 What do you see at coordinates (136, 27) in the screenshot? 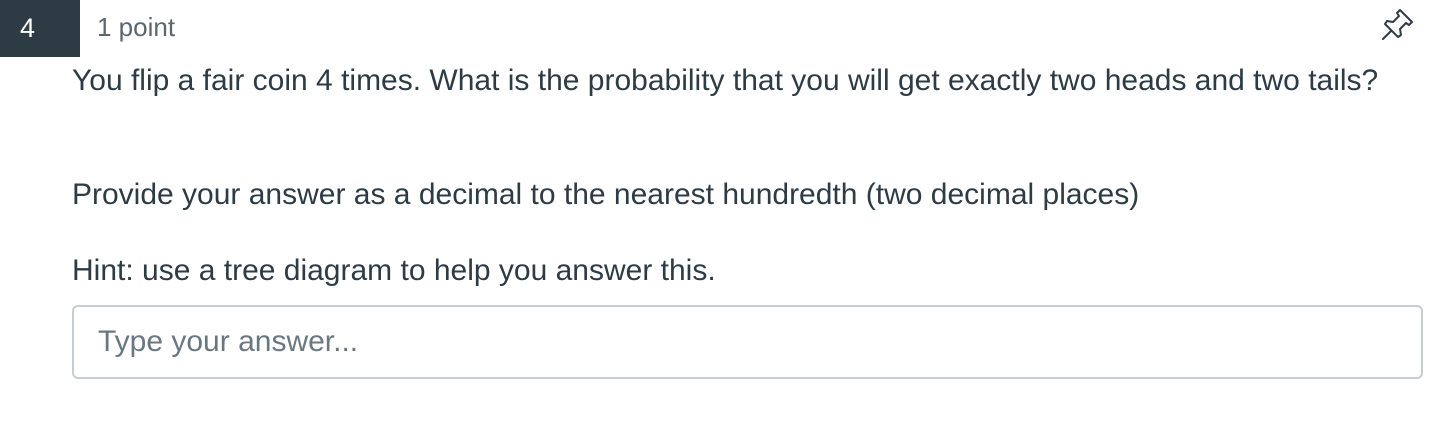
I see `question-points: 1 point` at bounding box center [136, 27].